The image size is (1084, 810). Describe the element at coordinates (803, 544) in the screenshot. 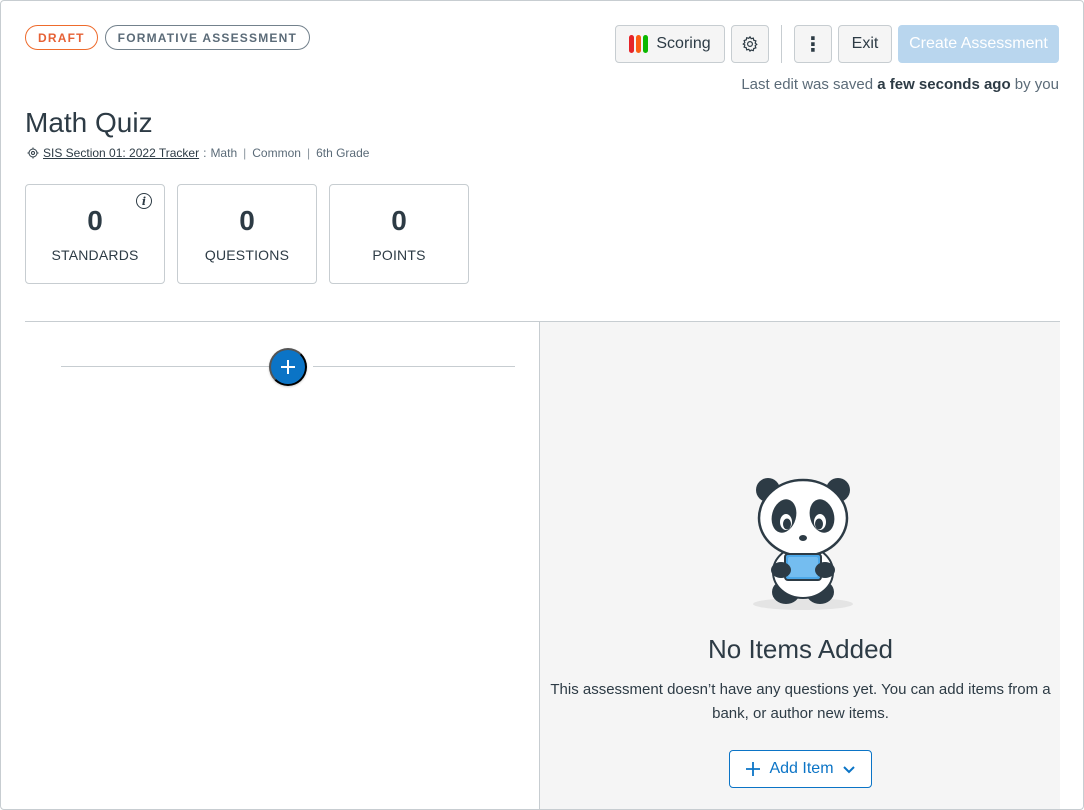

I see `panda-illustration-icon` at that location.